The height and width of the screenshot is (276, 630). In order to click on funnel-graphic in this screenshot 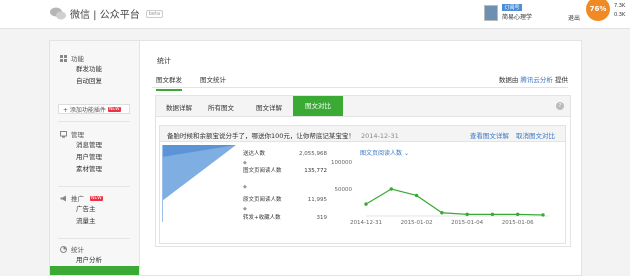, I will do `click(199, 183)`.